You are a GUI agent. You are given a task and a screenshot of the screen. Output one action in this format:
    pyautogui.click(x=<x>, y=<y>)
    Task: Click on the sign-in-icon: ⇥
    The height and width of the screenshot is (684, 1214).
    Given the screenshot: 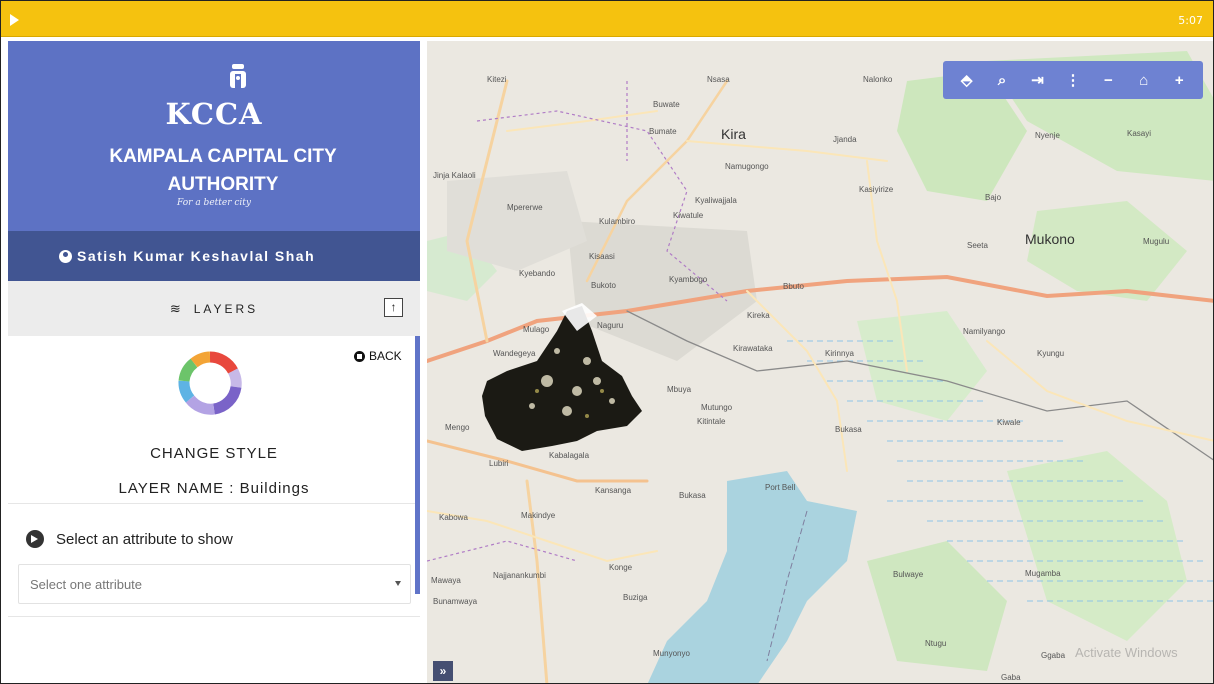 What is the action you would take?
    pyautogui.click(x=1038, y=80)
    